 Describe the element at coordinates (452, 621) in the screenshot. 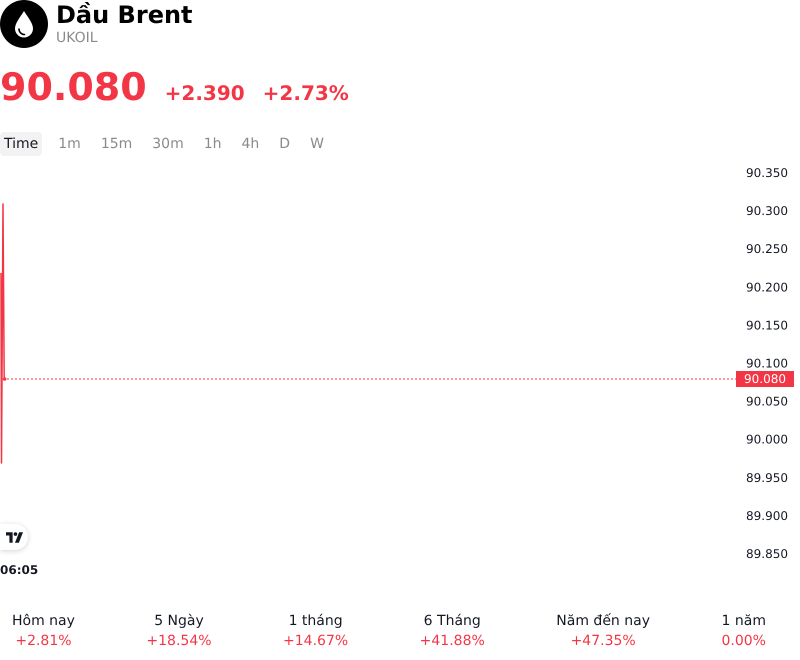

I see `period-label: 6 Tháng` at that location.